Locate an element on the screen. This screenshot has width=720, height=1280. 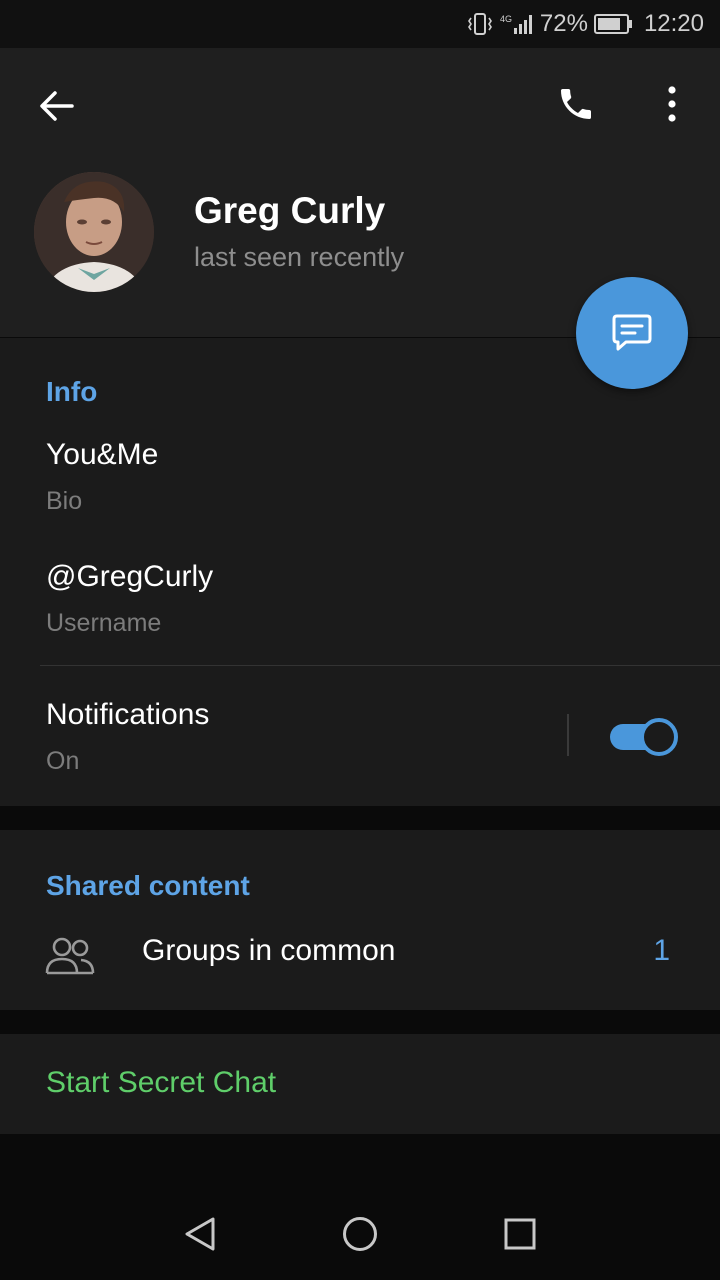
notifications-toggle is located at coordinates (644, 737).